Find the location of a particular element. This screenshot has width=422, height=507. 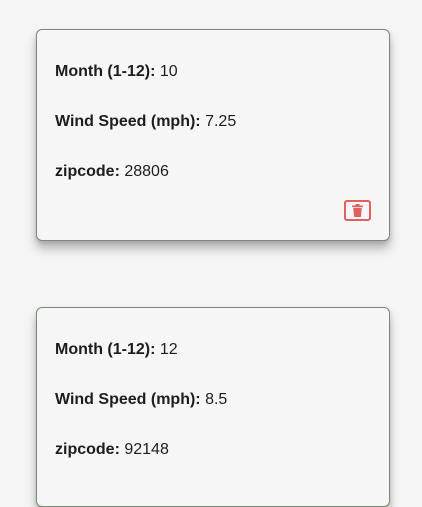

month-value: 12 is located at coordinates (168, 349).